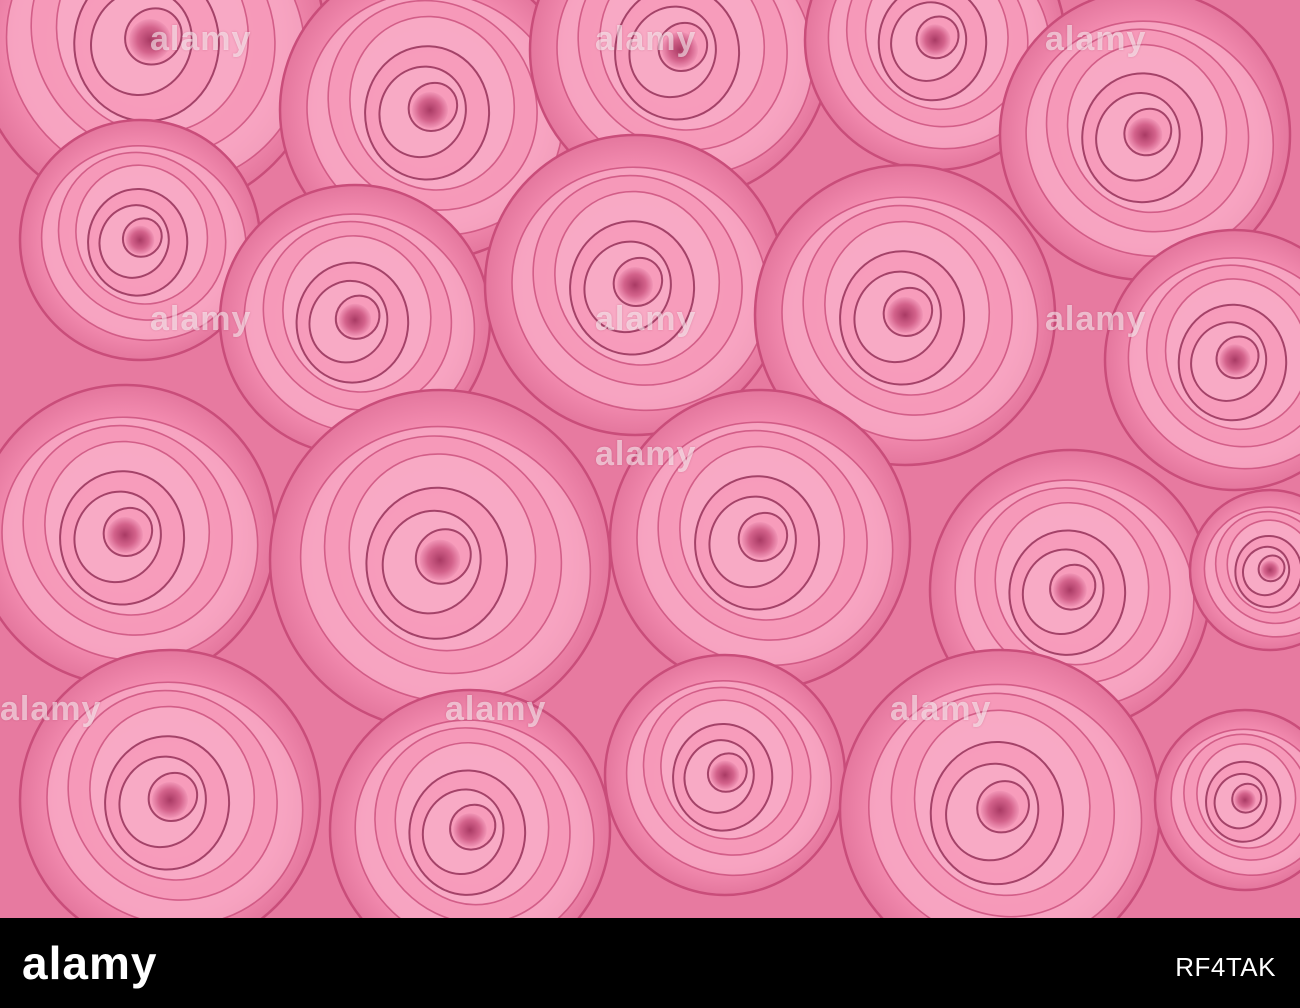 The height and width of the screenshot is (1008, 1300). Describe the element at coordinates (1225, 967) in the screenshot. I see `image-code: RF4TAK` at that location.